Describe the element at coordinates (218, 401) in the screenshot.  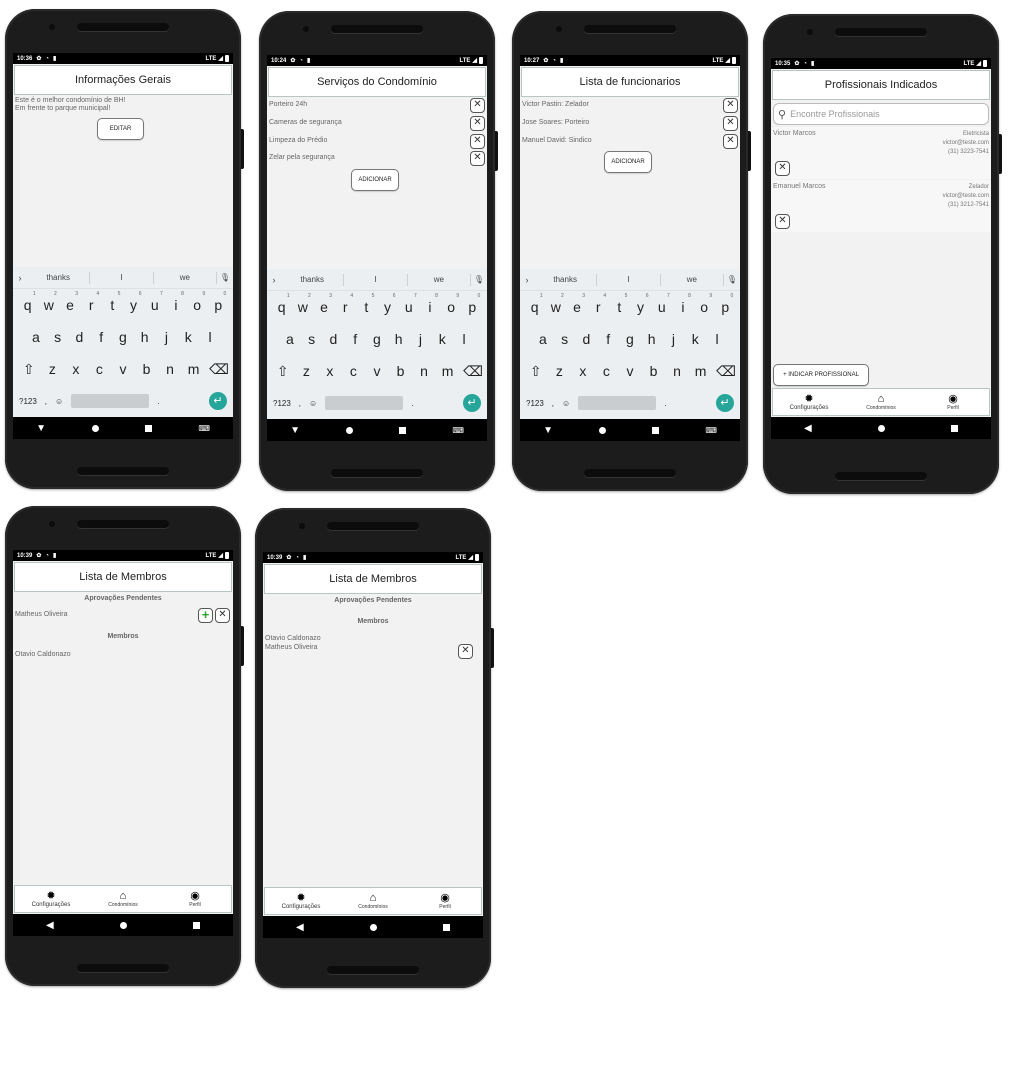
I see `enter-key-icon: ↵` at that location.